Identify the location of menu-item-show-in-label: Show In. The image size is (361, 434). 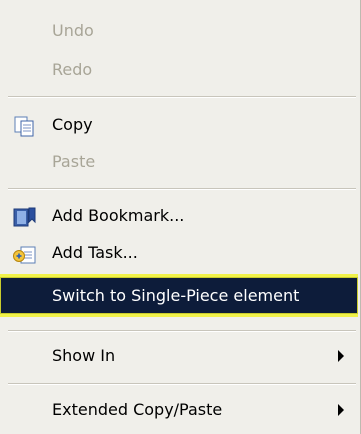
(84, 355).